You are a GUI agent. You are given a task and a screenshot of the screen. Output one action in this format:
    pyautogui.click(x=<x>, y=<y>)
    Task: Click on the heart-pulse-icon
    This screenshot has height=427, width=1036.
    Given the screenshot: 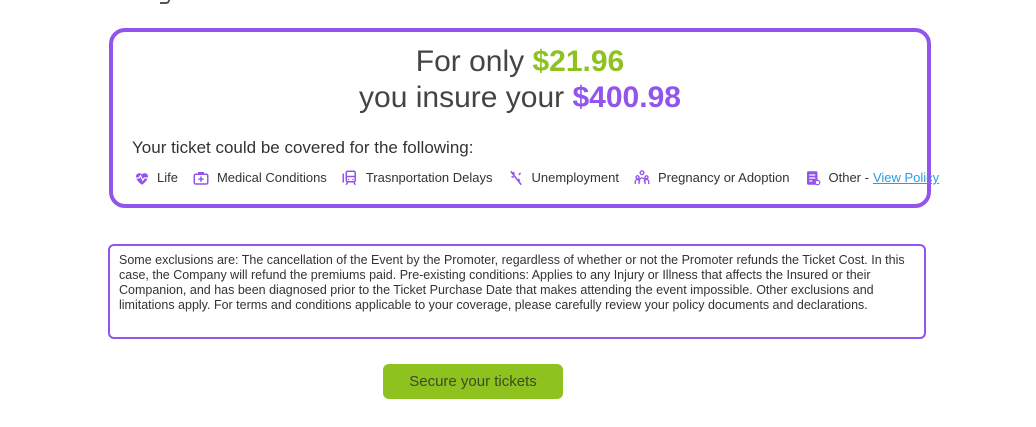 What is the action you would take?
    pyautogui.click(x=141, y=177)
    